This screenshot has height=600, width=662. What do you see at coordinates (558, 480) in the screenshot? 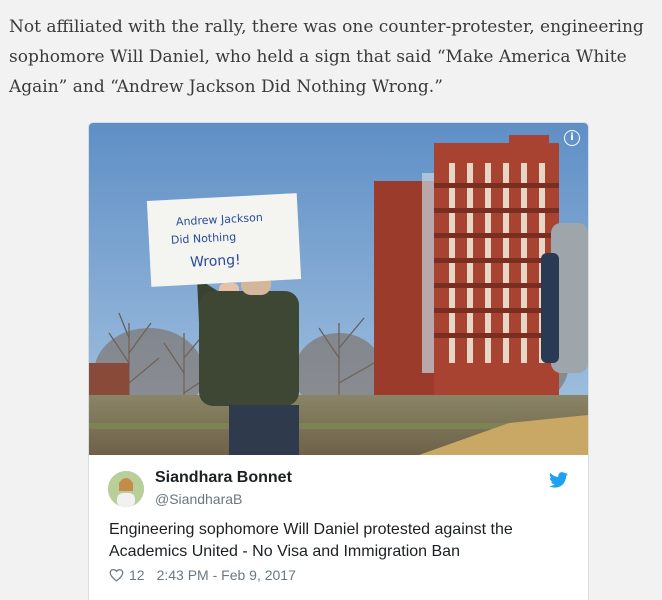
I see `twitter-bird-icon` at bounding box center [558, 480].